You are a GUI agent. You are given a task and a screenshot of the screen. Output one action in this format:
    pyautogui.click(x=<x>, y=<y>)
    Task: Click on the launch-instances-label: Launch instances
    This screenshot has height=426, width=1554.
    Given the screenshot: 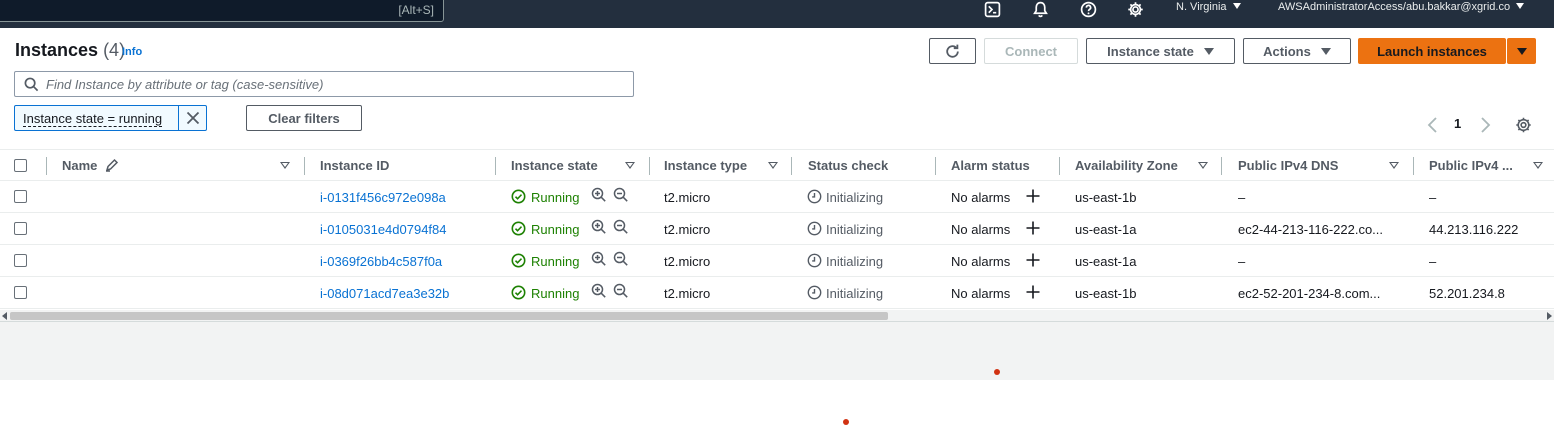 What is the action you would take?
    pyautogui.click(x=1432, y=51)
    